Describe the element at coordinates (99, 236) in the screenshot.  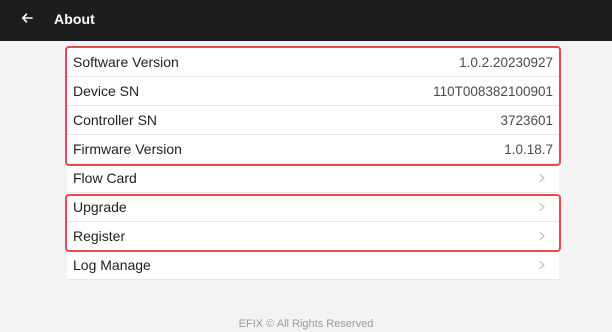
I see `menu-label: Register` at that location.